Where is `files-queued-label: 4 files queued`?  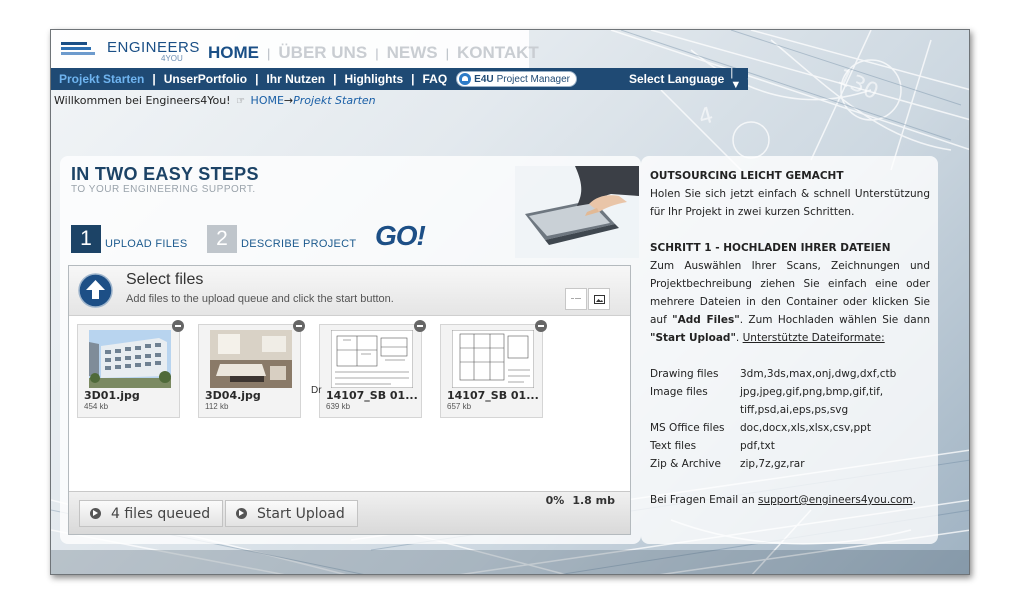
files-queued-label: 4 files queued is located at coordinates (161, 513).